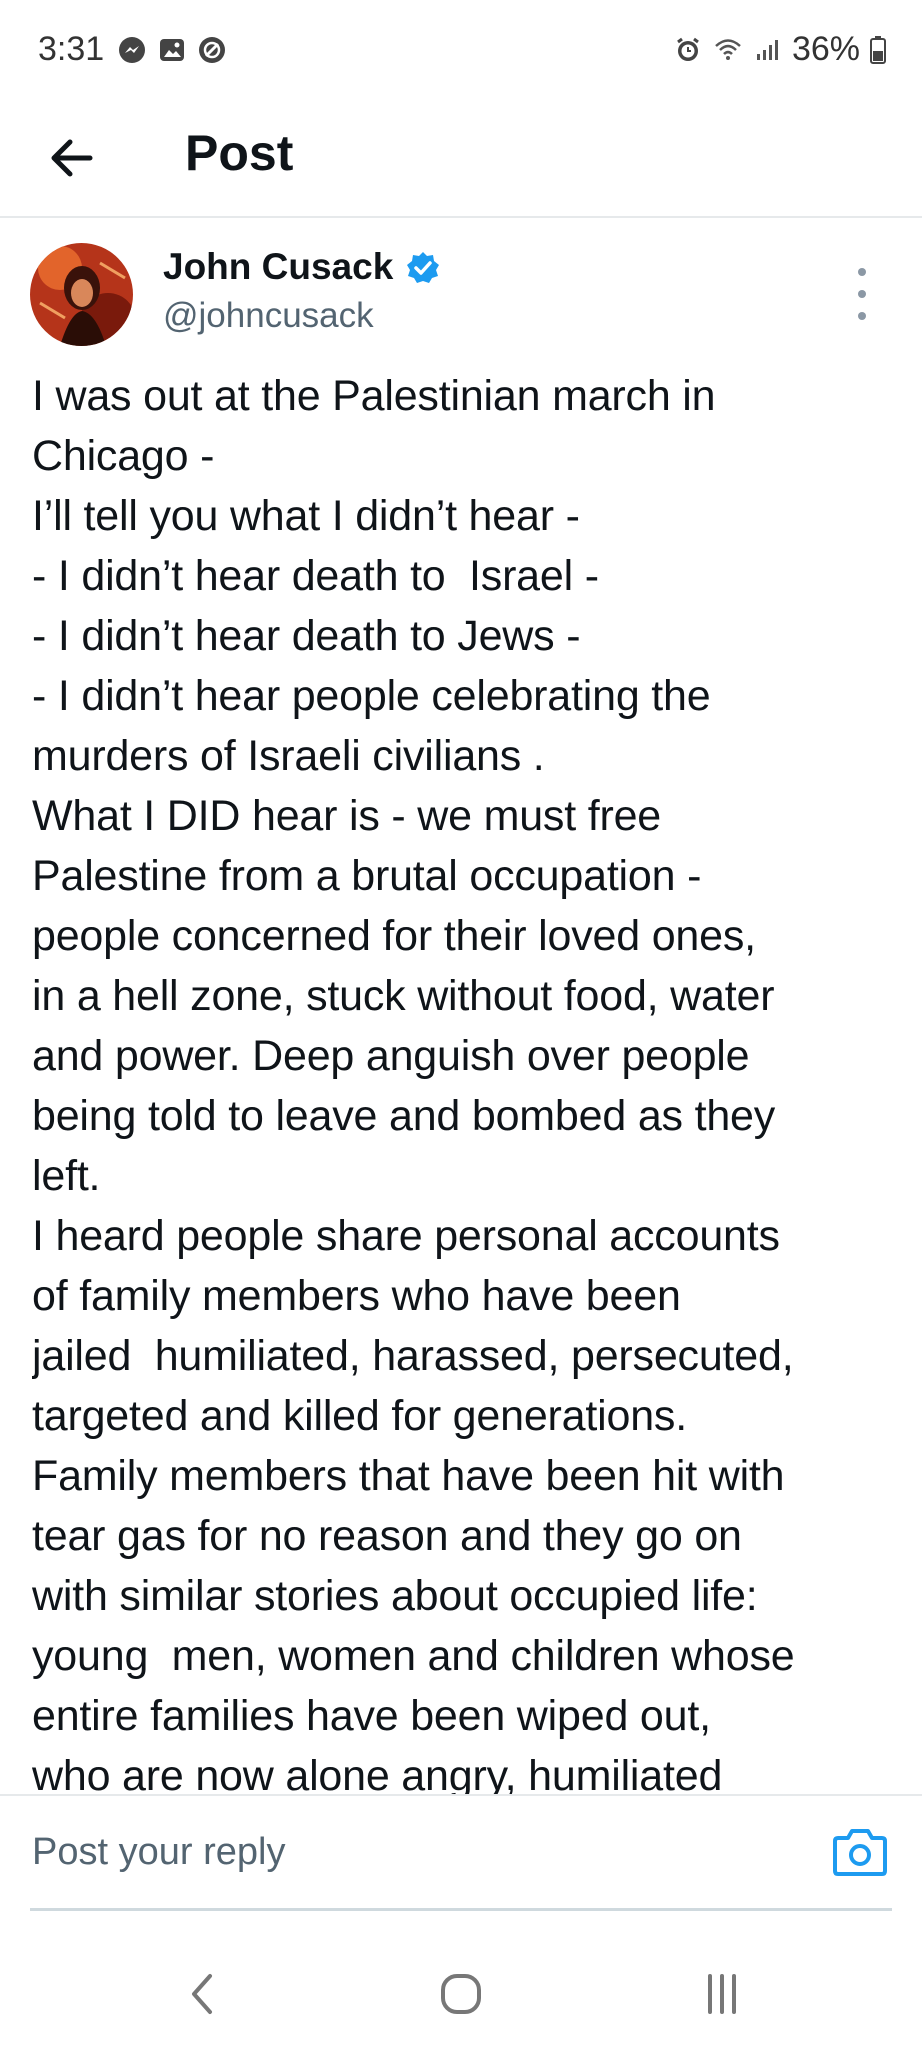  Describe the element at coordinates (66, 1176) in the screenshot. I see `post-line: left.` at that location.